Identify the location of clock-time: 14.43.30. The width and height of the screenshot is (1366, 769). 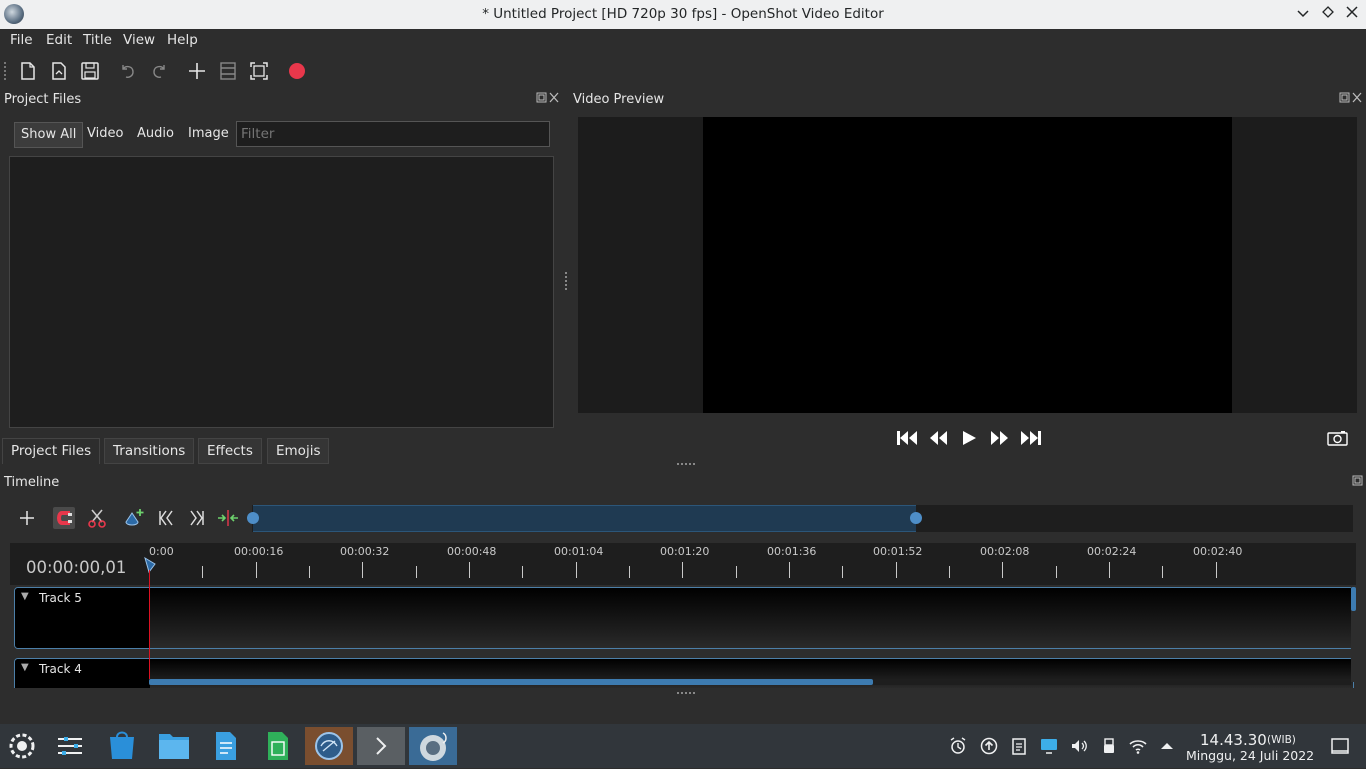
(1233, 740).